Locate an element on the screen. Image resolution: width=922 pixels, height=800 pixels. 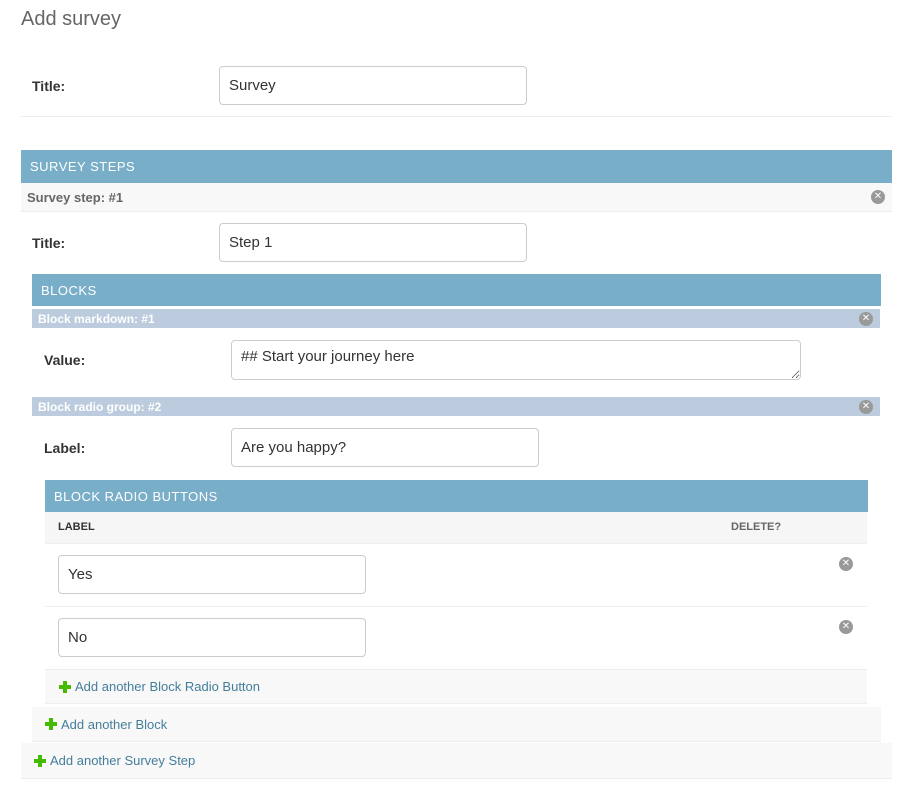
add-radio-button-link: Add another Block Radio Button is located at coordinates (167, 686).